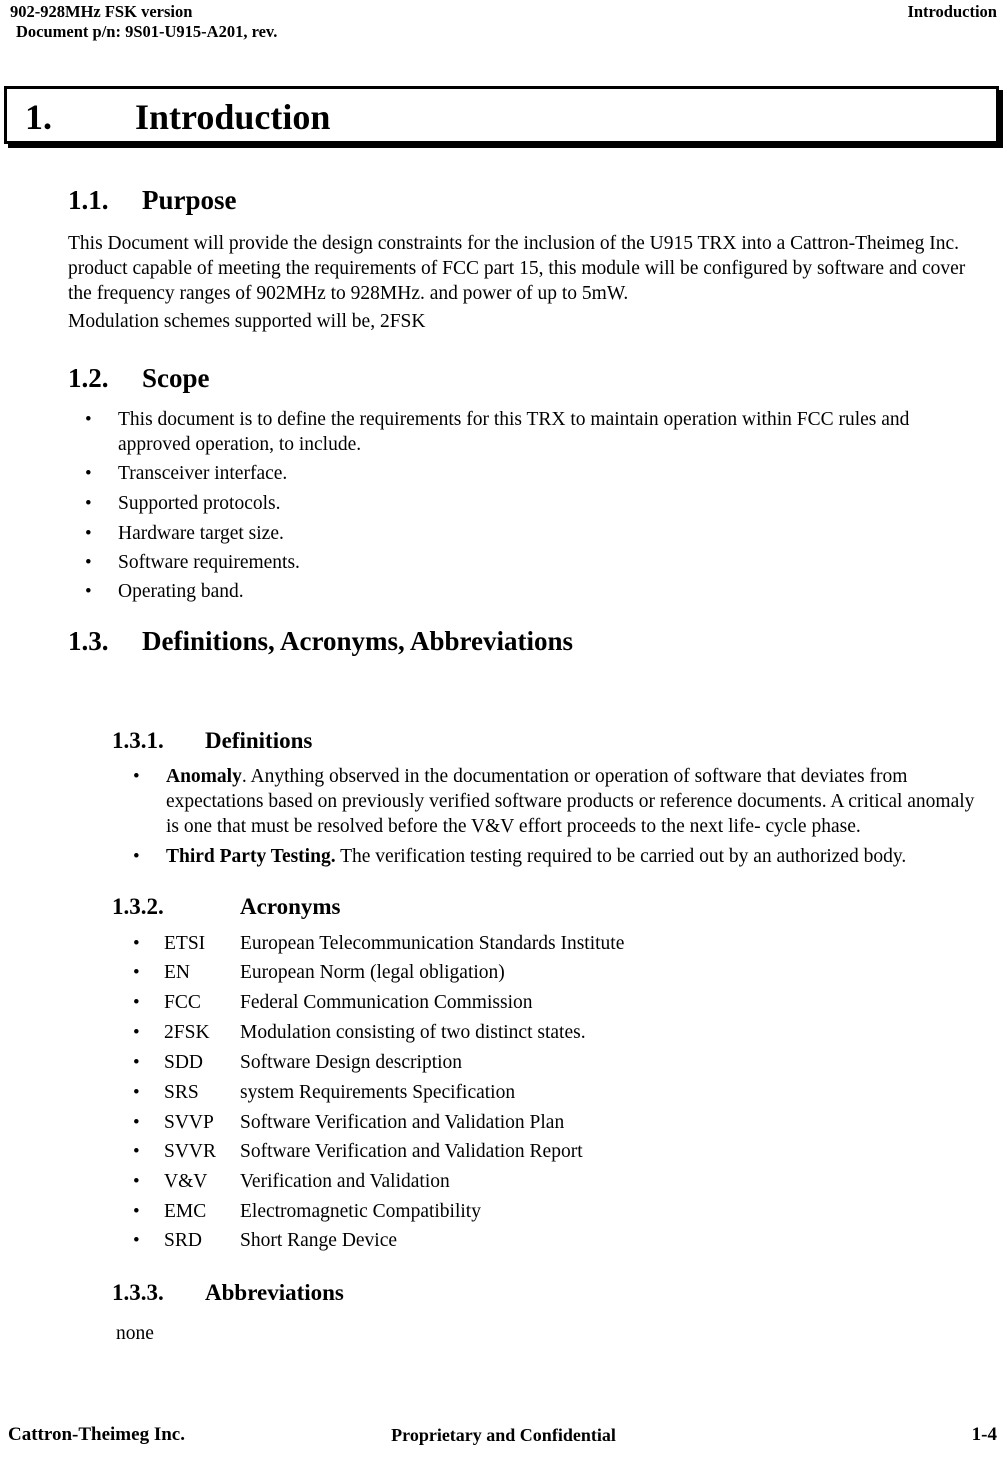  Describe the element at coordinates (88, 378) in the screenshot. I see `heading-scope-number: 1.2.` at that location.